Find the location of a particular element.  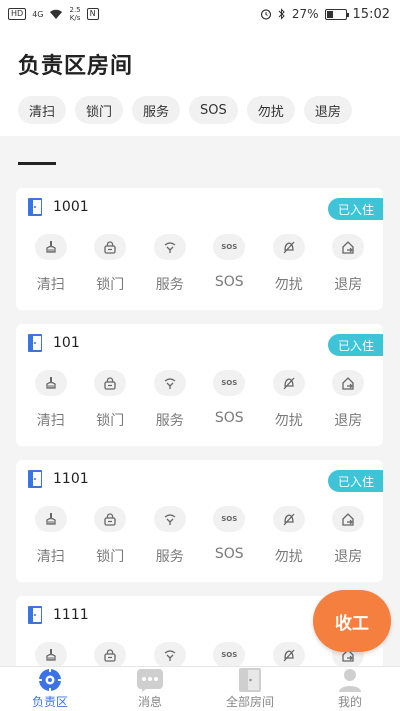

action-label: 勿扰 is located at coordinates (288, 421).